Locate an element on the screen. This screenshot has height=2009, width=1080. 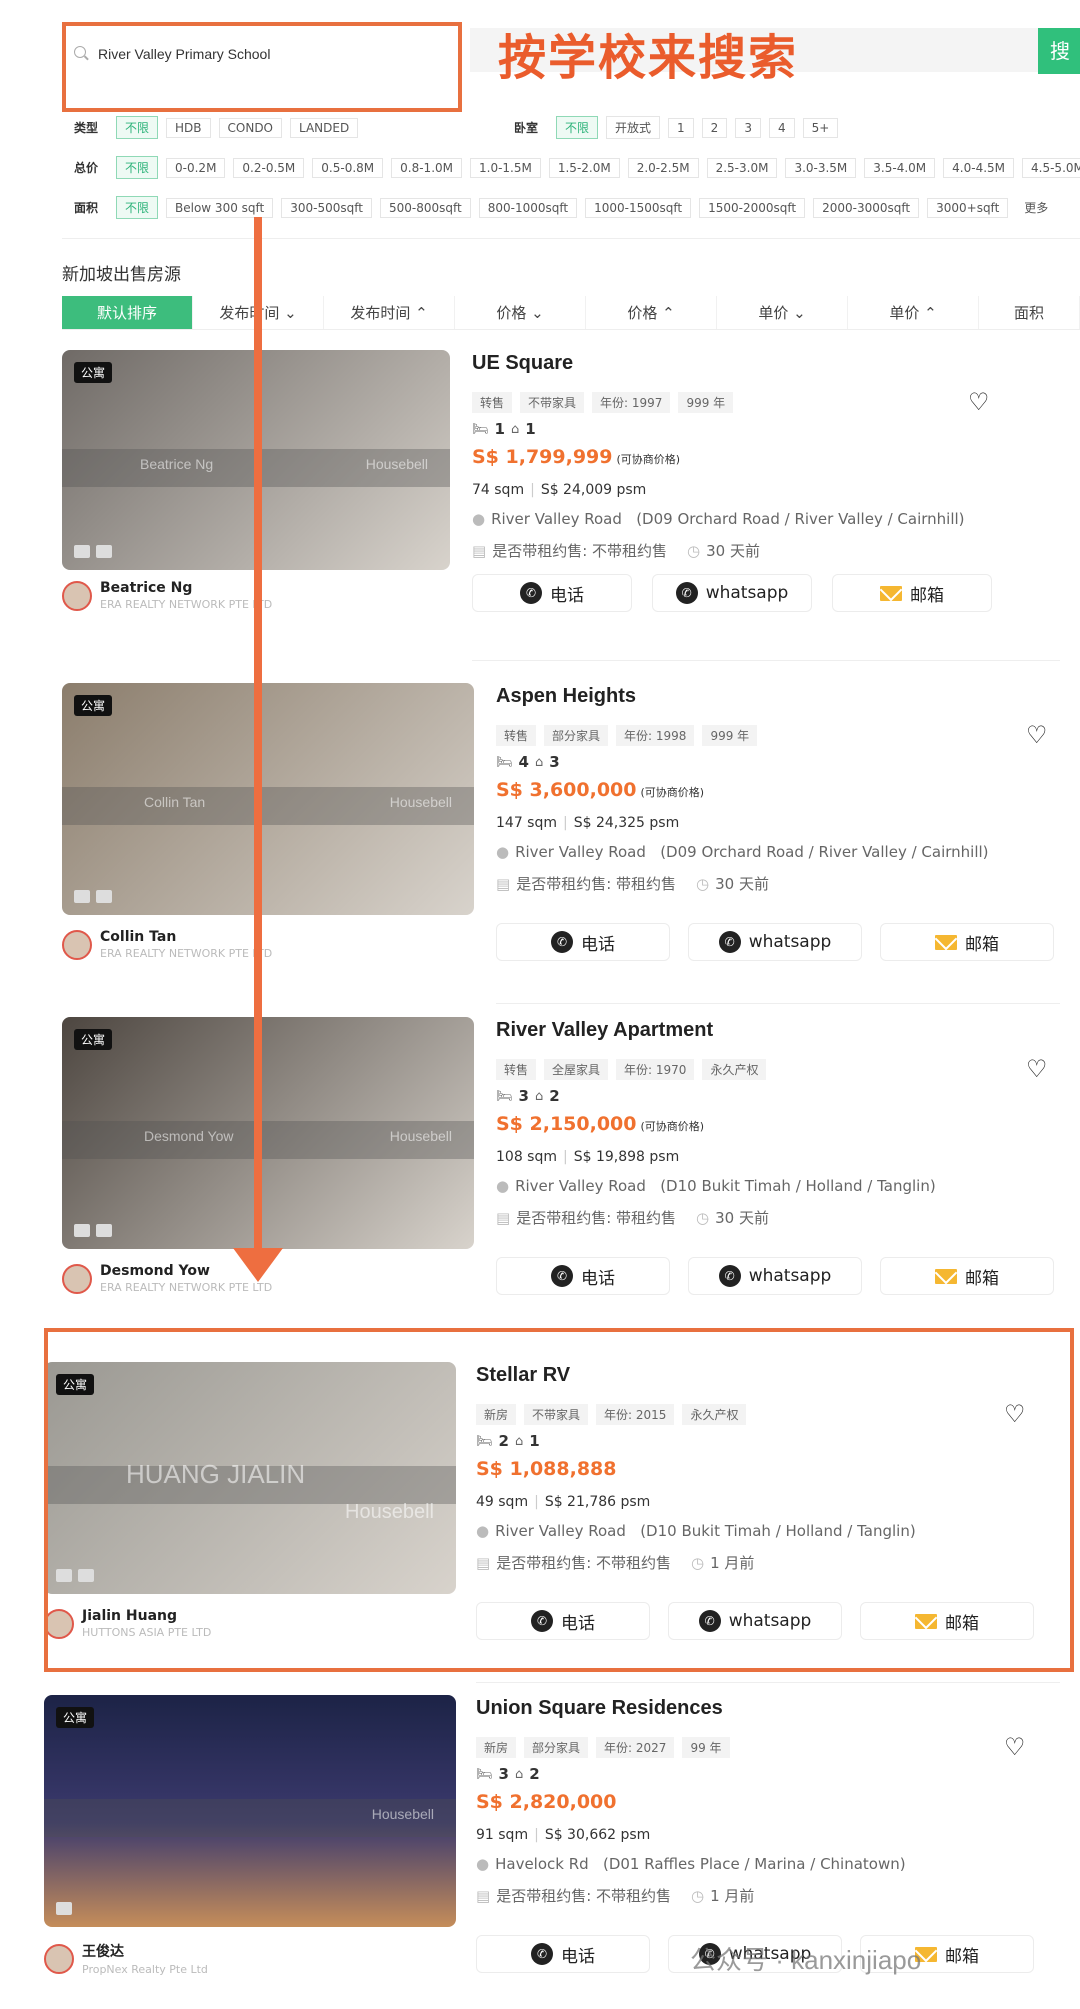
filter-chip-bedroom-1: 1 is located at coordinates (681, 127).